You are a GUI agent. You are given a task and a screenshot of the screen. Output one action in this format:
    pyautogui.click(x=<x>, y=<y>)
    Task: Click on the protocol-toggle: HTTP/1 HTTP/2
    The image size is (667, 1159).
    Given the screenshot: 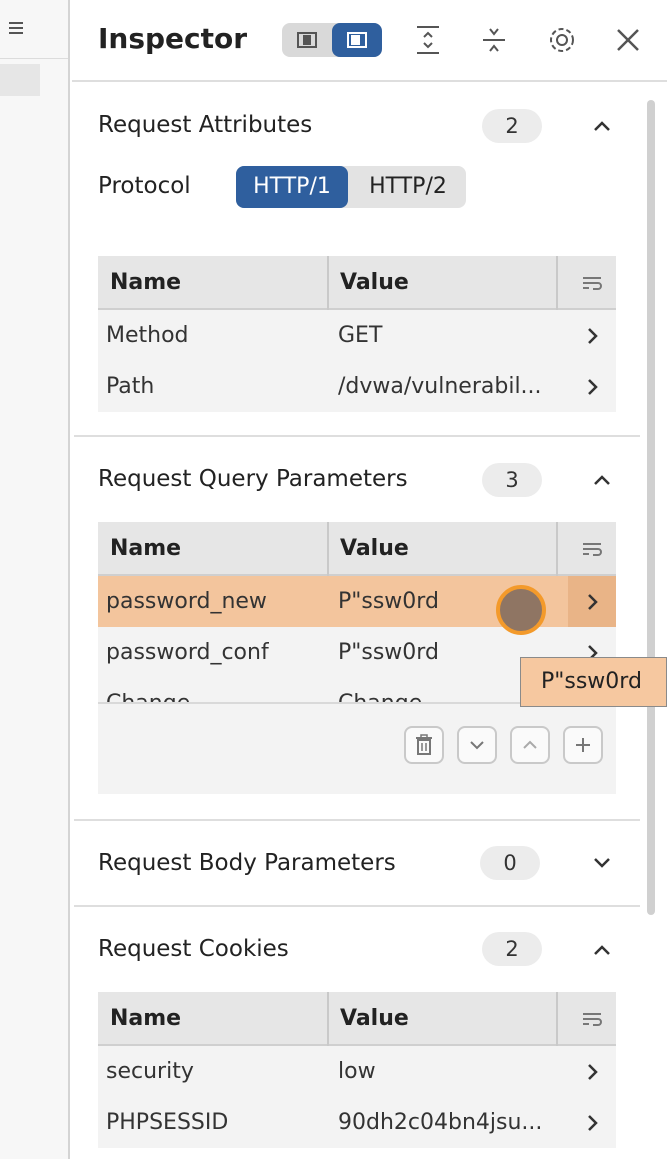 What is the action you would take?
    pyautogui.click(x=351, y=187)
    